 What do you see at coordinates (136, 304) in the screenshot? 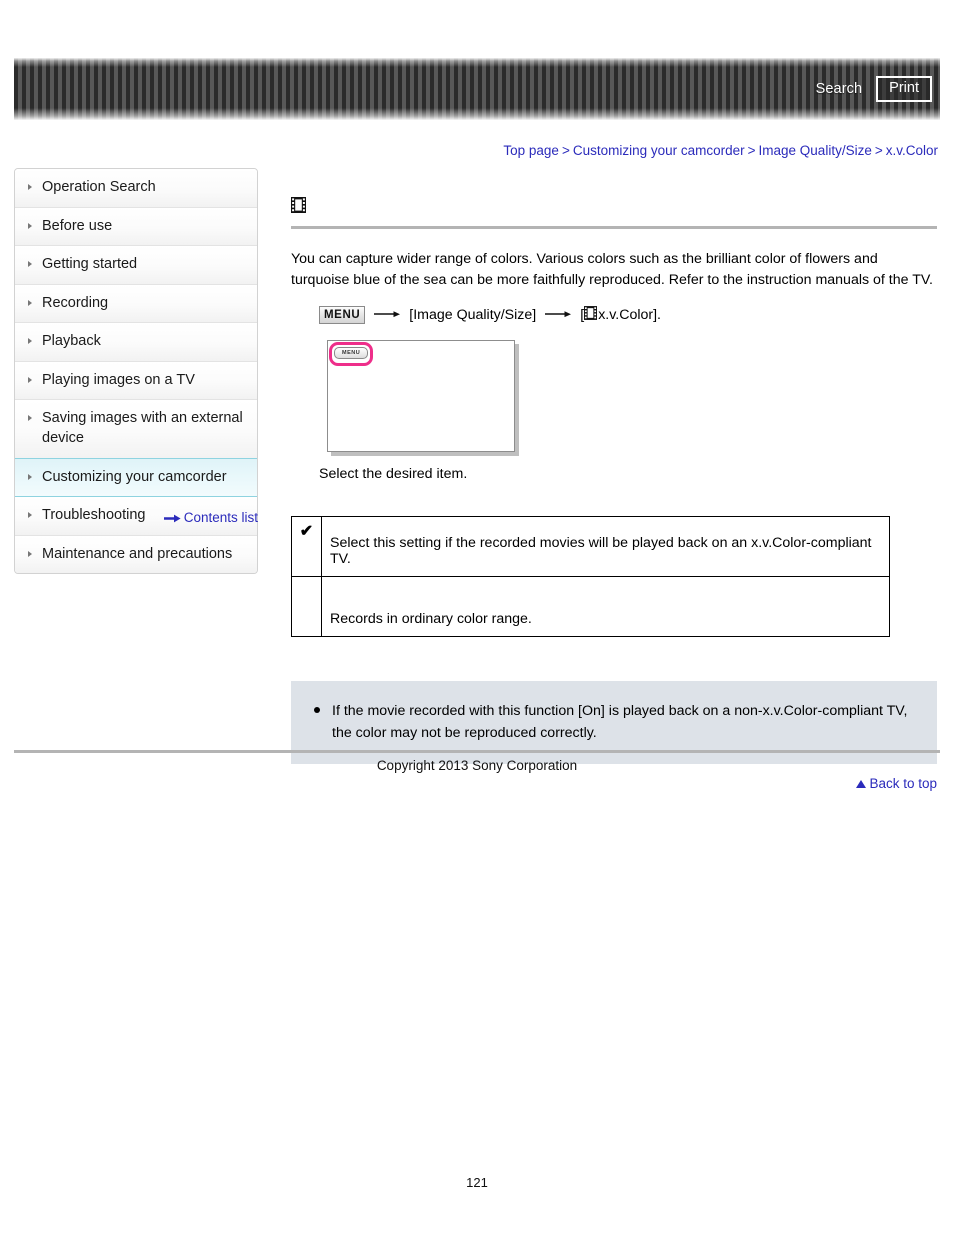
I see `sidebar-item-recording: Recording` at bounding box center [136, 304].